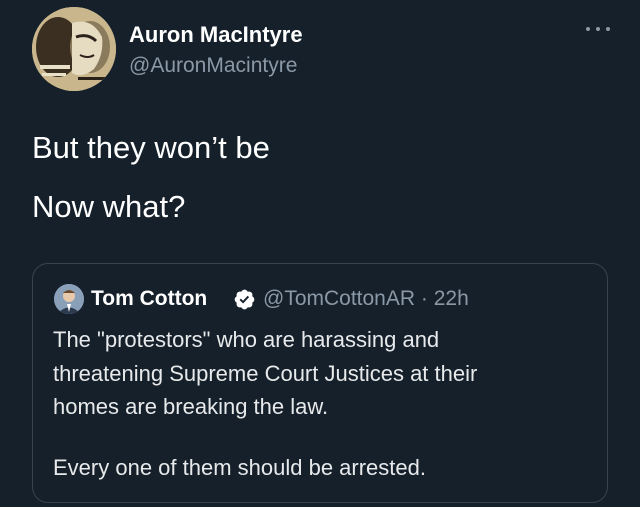  I want to click on quoted-author-avatar, so click(69, 299).